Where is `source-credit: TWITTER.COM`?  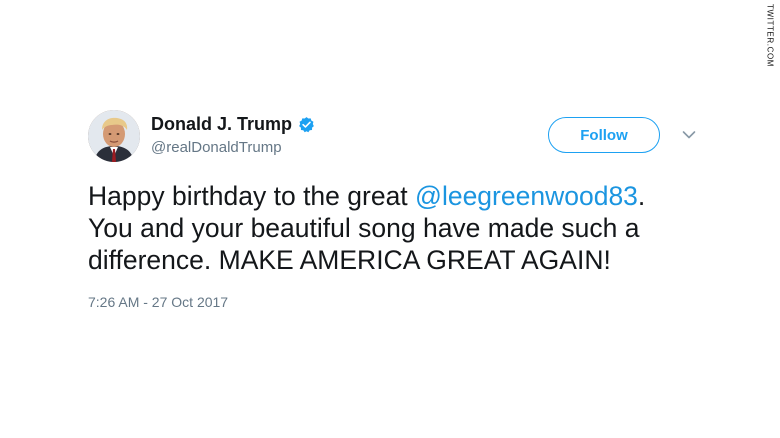 source-credit: TWITTER.COM is located at coordinates (770, 44).